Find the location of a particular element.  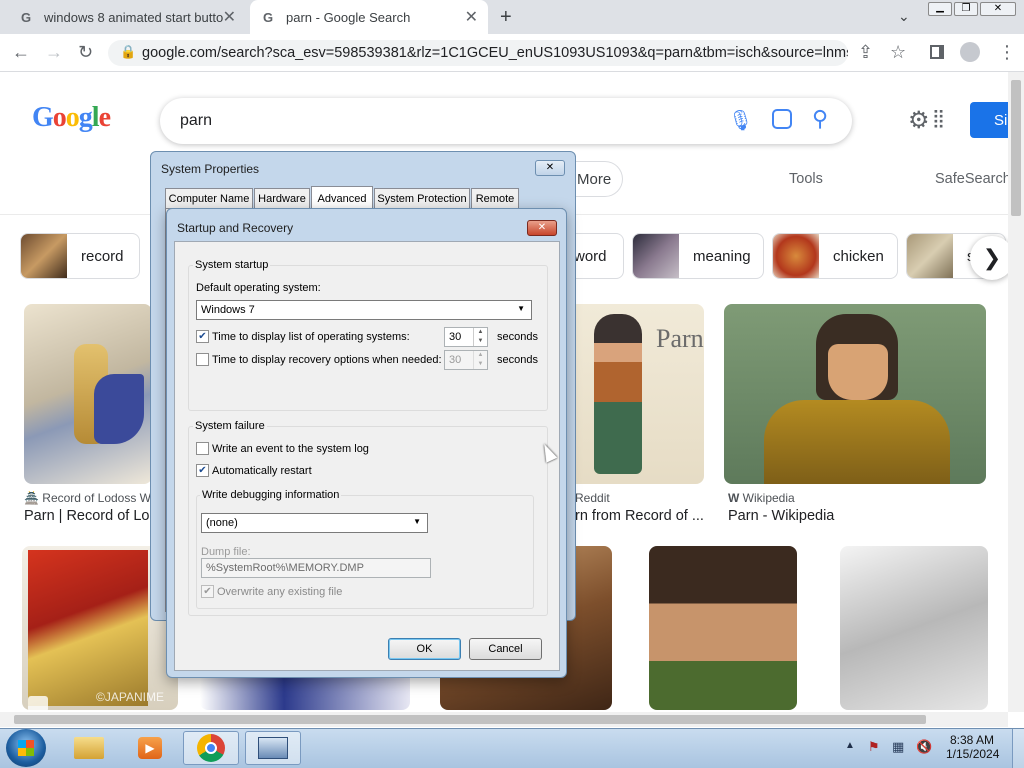

apps-icon: ⣿ is located at coordinates (938, 118).